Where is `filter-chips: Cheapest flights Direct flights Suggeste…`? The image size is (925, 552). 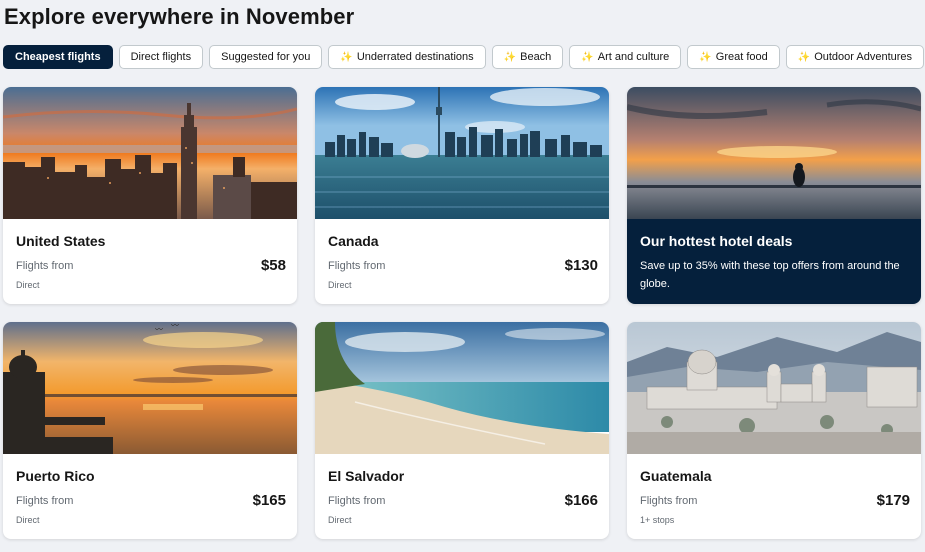
filter-chips: Cheapest flights Direct flights Suggeste… is located at coordinates (464, 57).